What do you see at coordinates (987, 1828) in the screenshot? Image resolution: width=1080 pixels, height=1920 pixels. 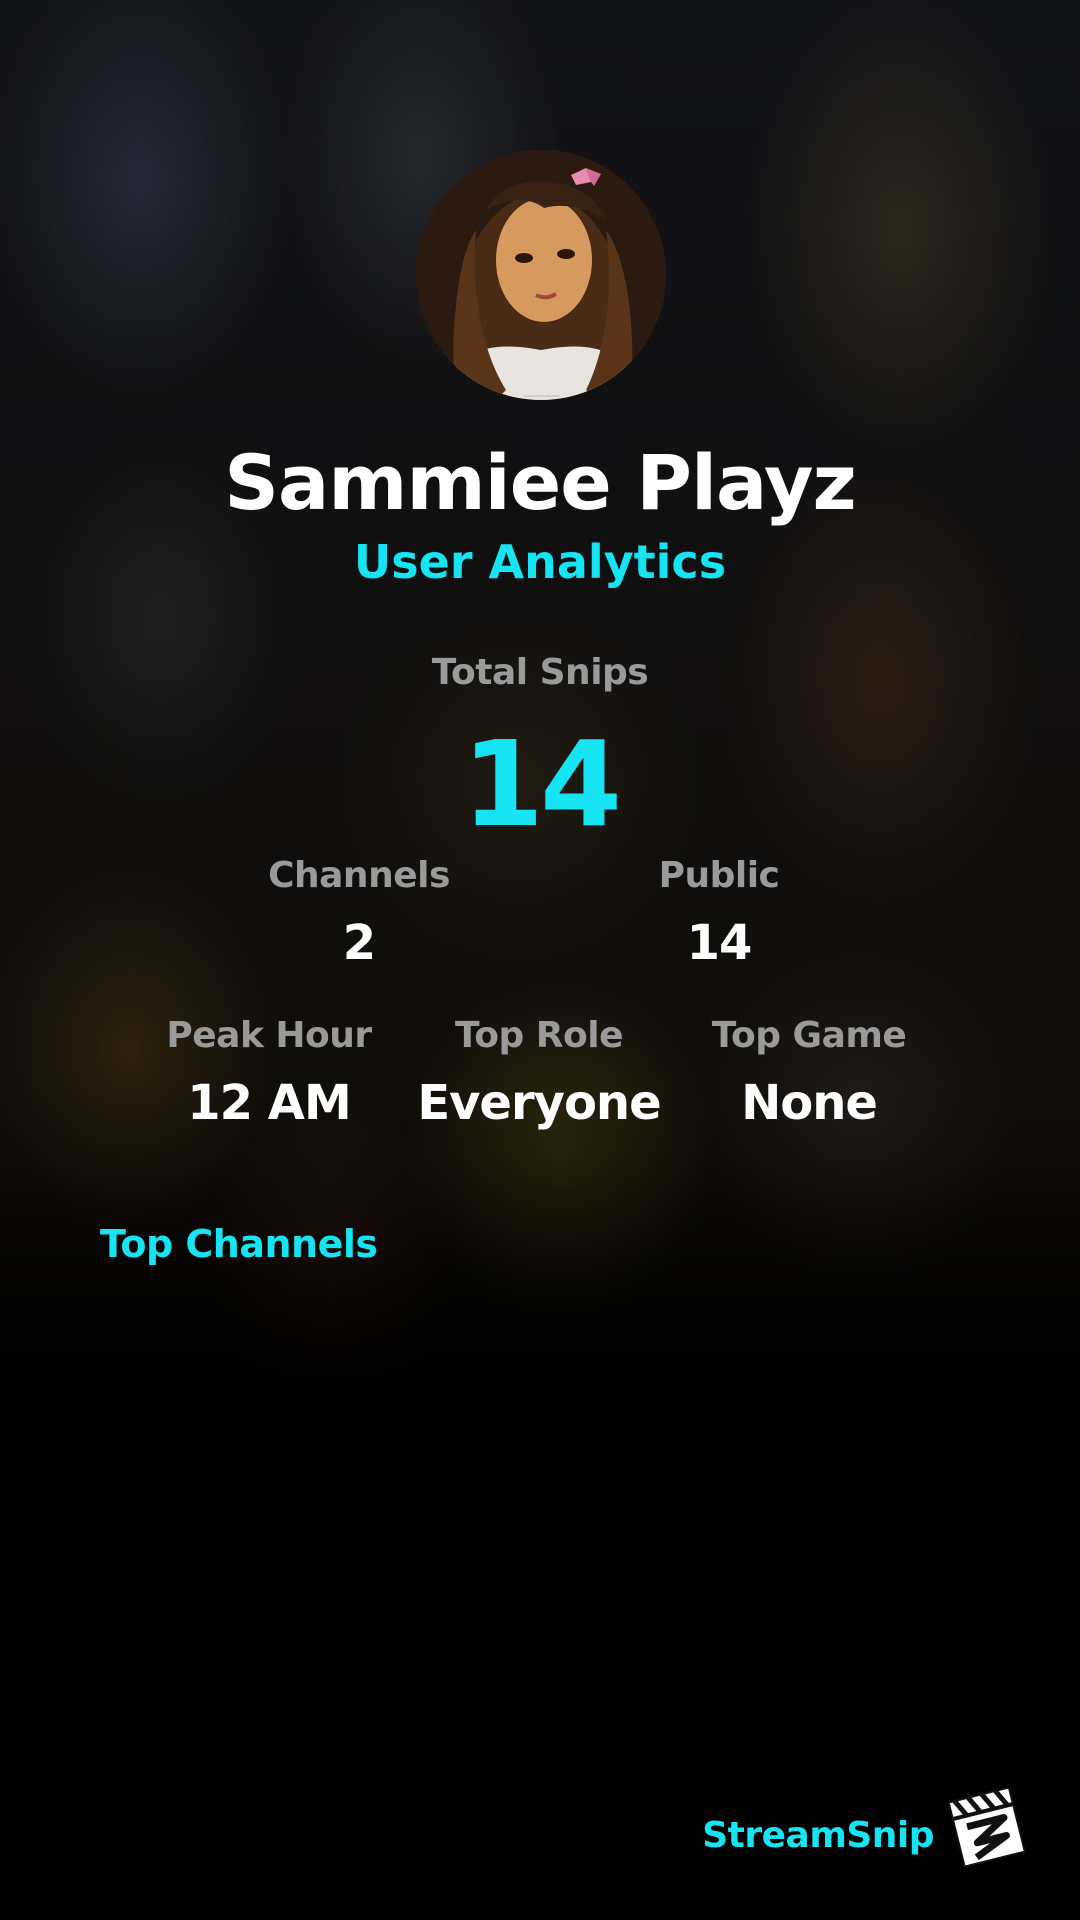 I see `clapperboard-icon` at bounding box center [987, 1828].